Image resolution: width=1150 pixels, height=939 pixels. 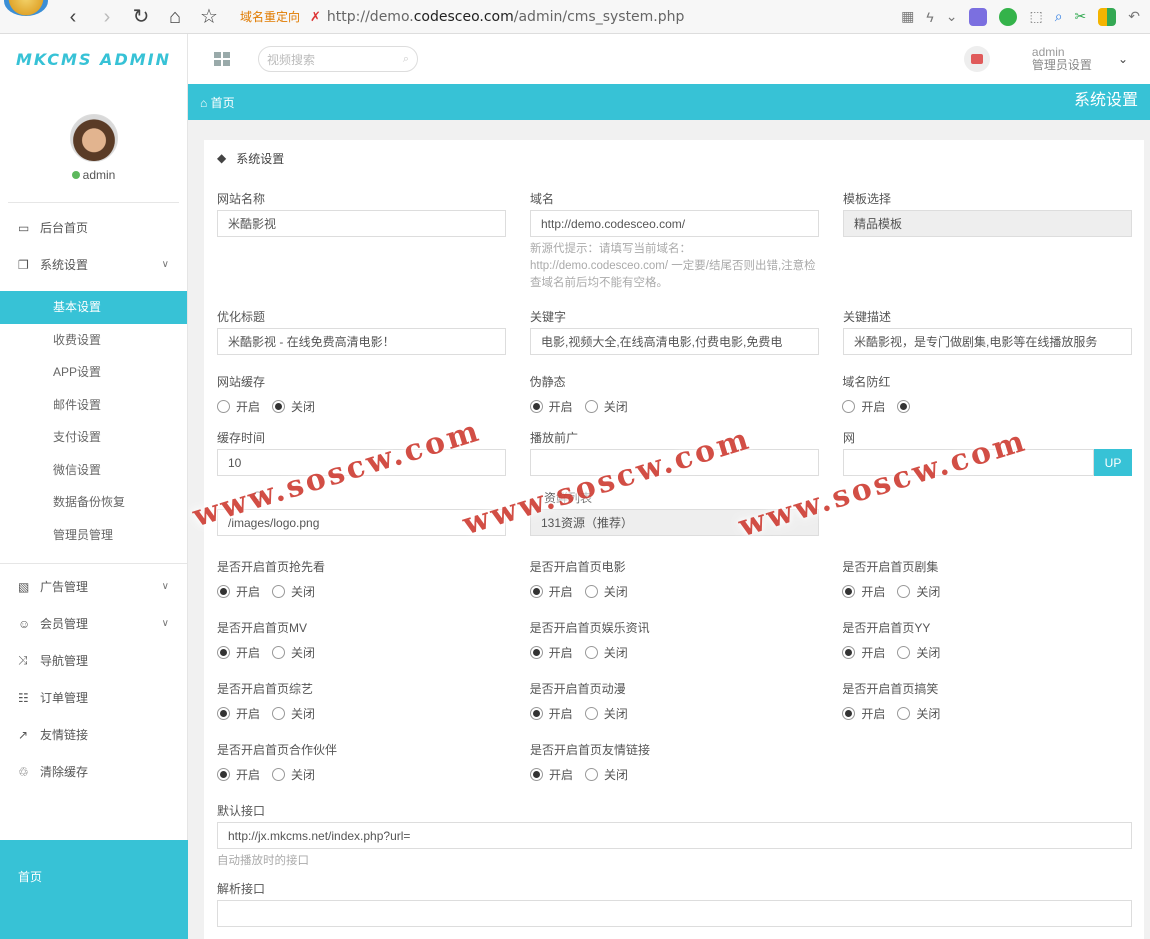 What do you see at coordinates (241, 199) in the screenshot?
I see `site-name-label: 网站名称` at bounding box center [241, 199].